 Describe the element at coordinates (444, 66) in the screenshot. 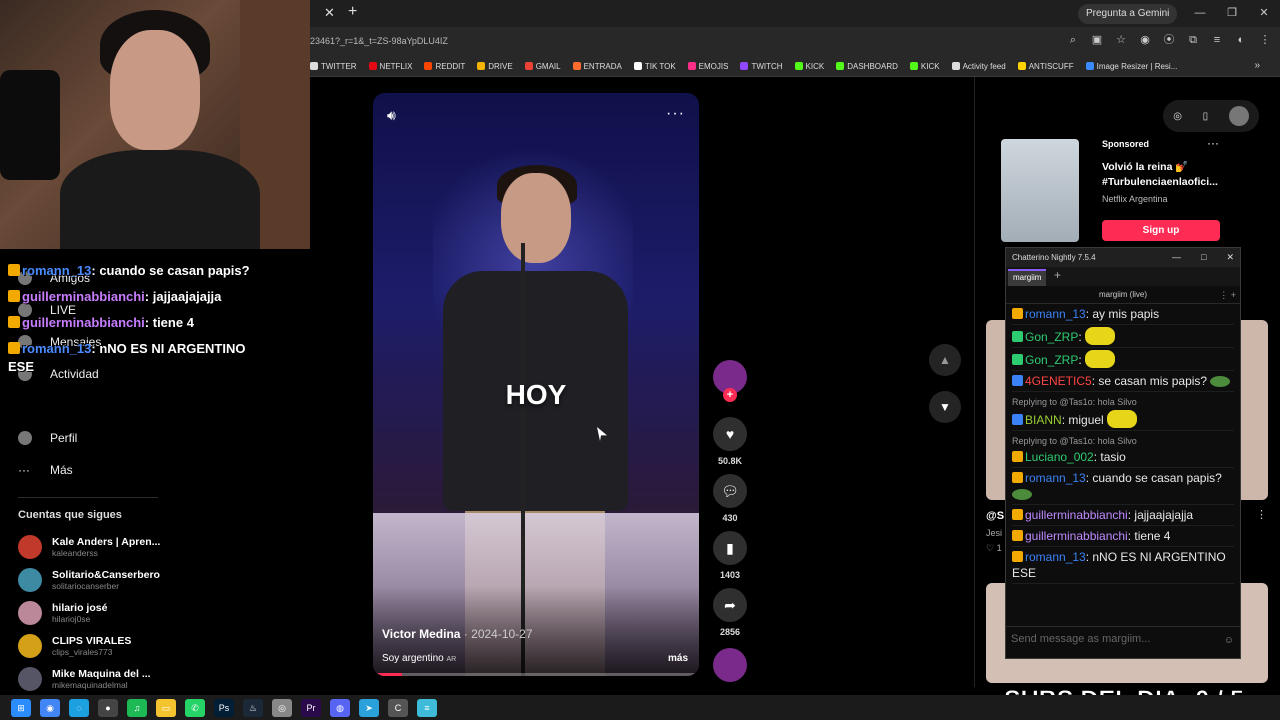

I see `bookmark-item: REDDIT` at that location.